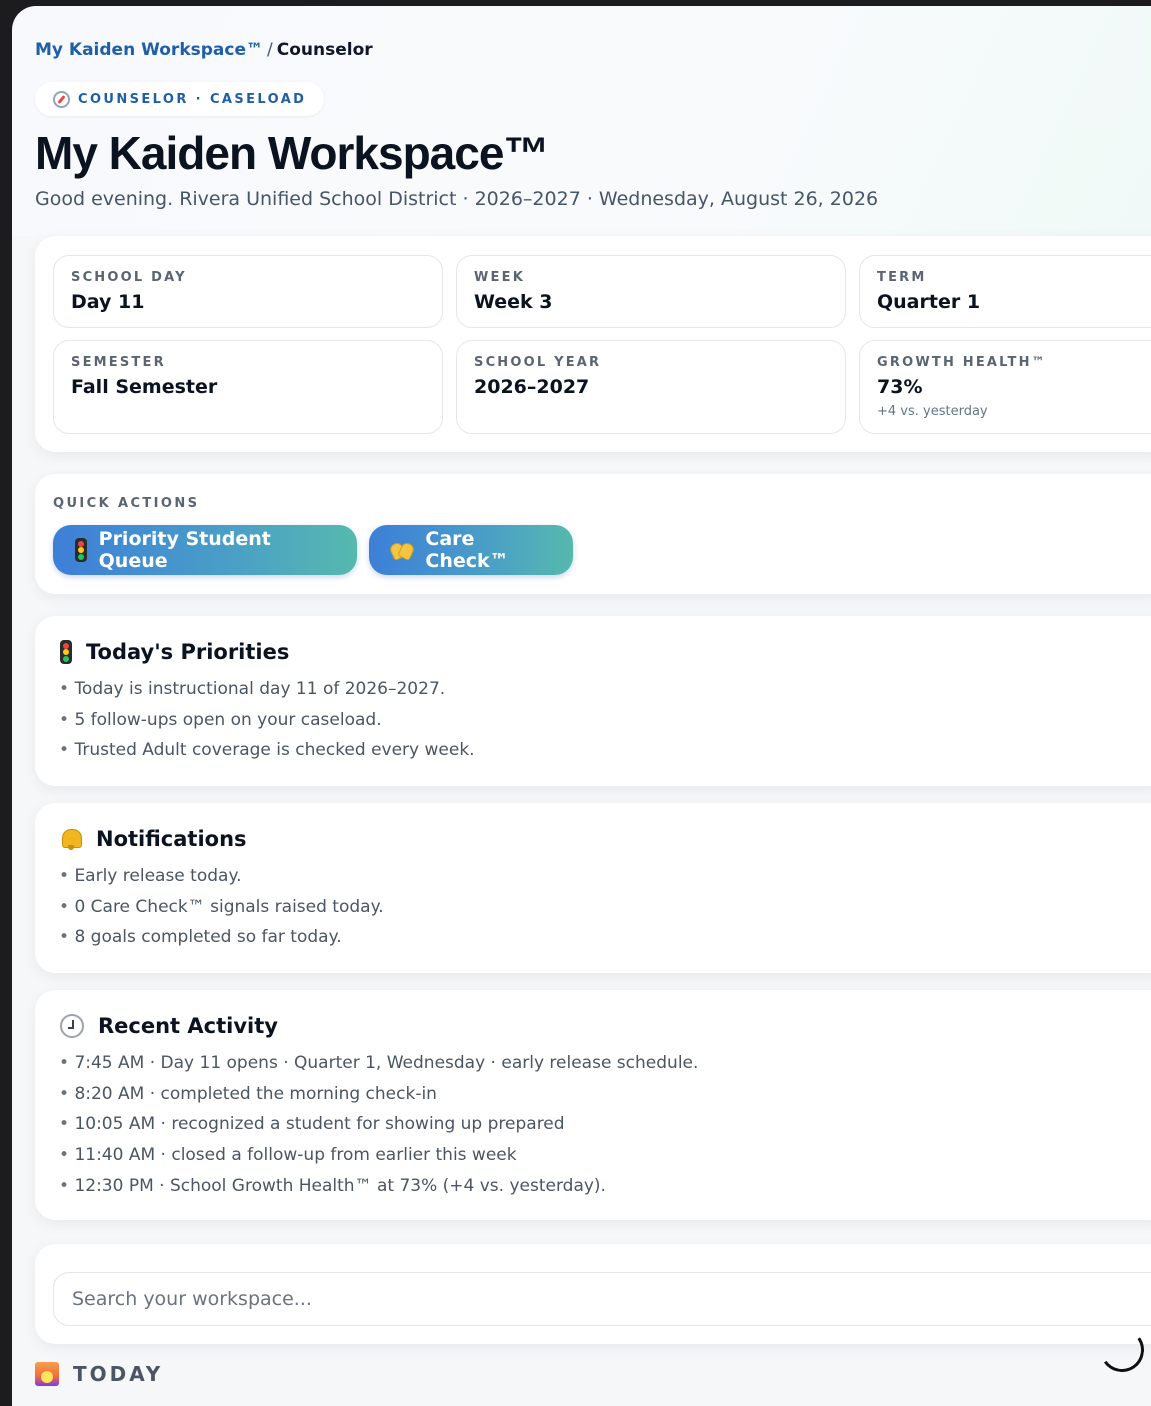 This screenshot has height=1406, width=1151. I want to click on activity-item: 8:20 AM · completed the morning check-in, so click(378, 1094).